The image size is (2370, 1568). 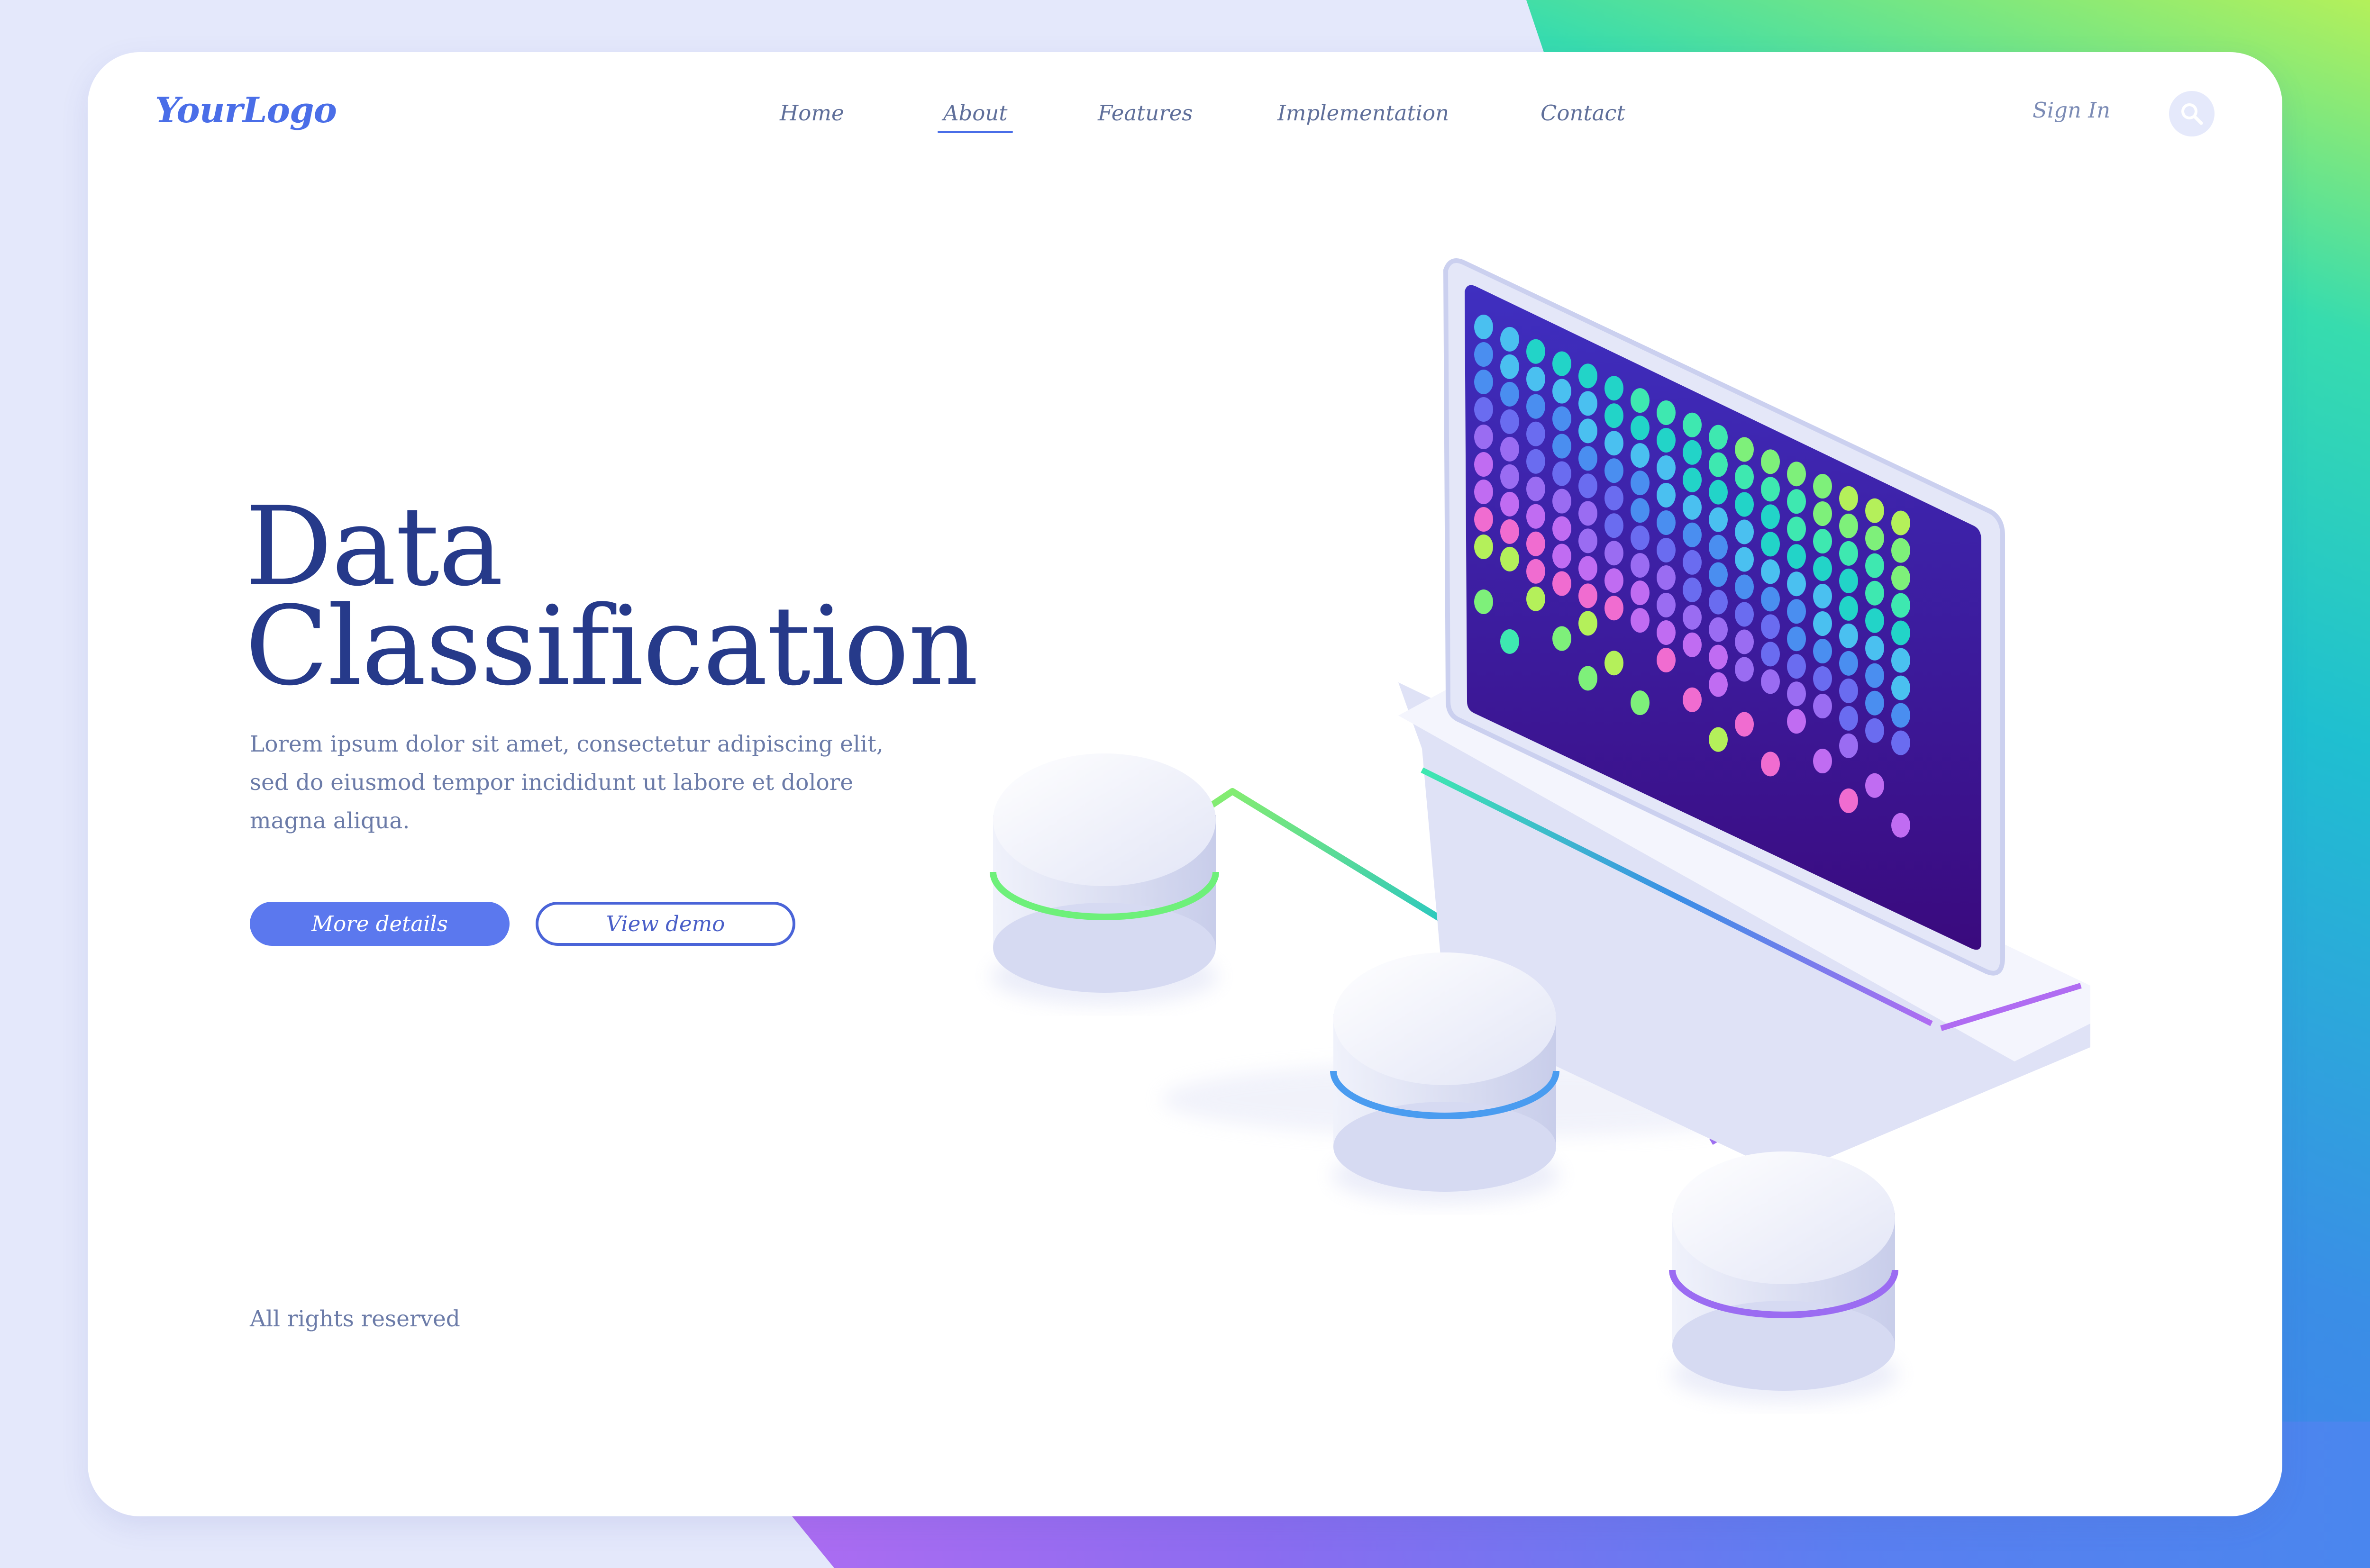 I want to click on nav-about: About, so click(x=975, y=116).